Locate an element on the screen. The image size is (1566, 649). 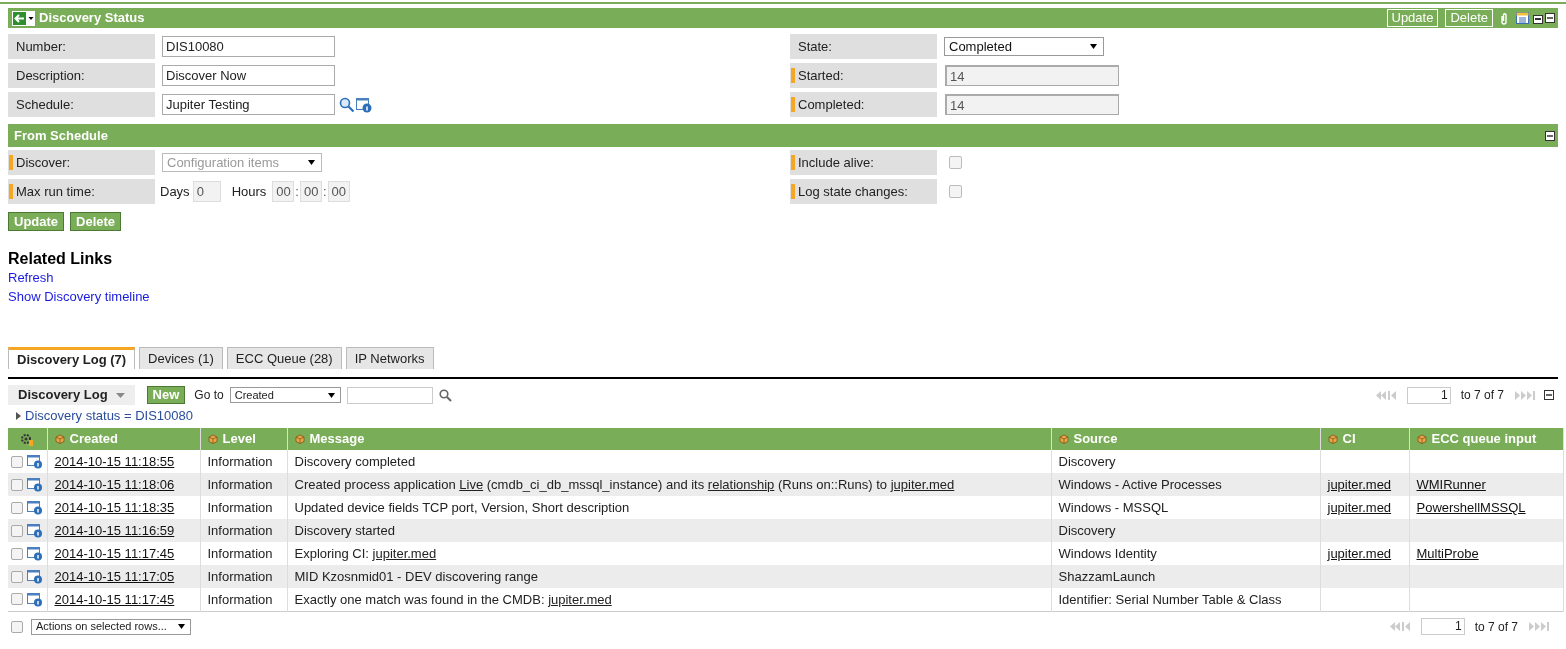
message-text: Discovery completed is located at coordinates (355, 461).